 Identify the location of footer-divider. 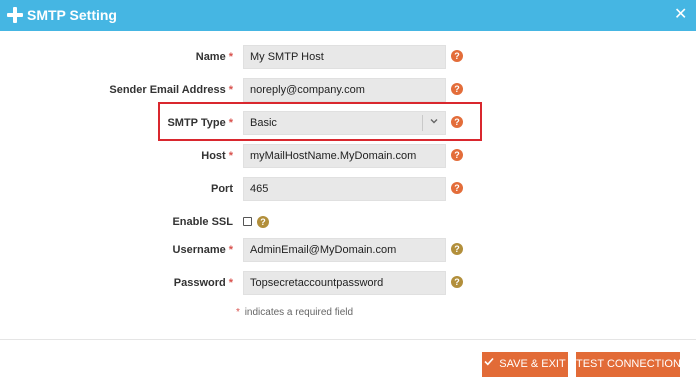
(348, 339).